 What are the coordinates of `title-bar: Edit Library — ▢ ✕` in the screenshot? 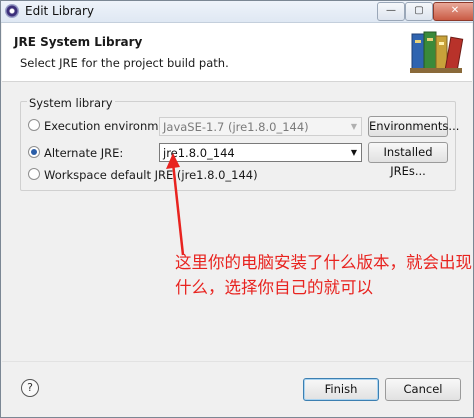 It's located at (237, 12).